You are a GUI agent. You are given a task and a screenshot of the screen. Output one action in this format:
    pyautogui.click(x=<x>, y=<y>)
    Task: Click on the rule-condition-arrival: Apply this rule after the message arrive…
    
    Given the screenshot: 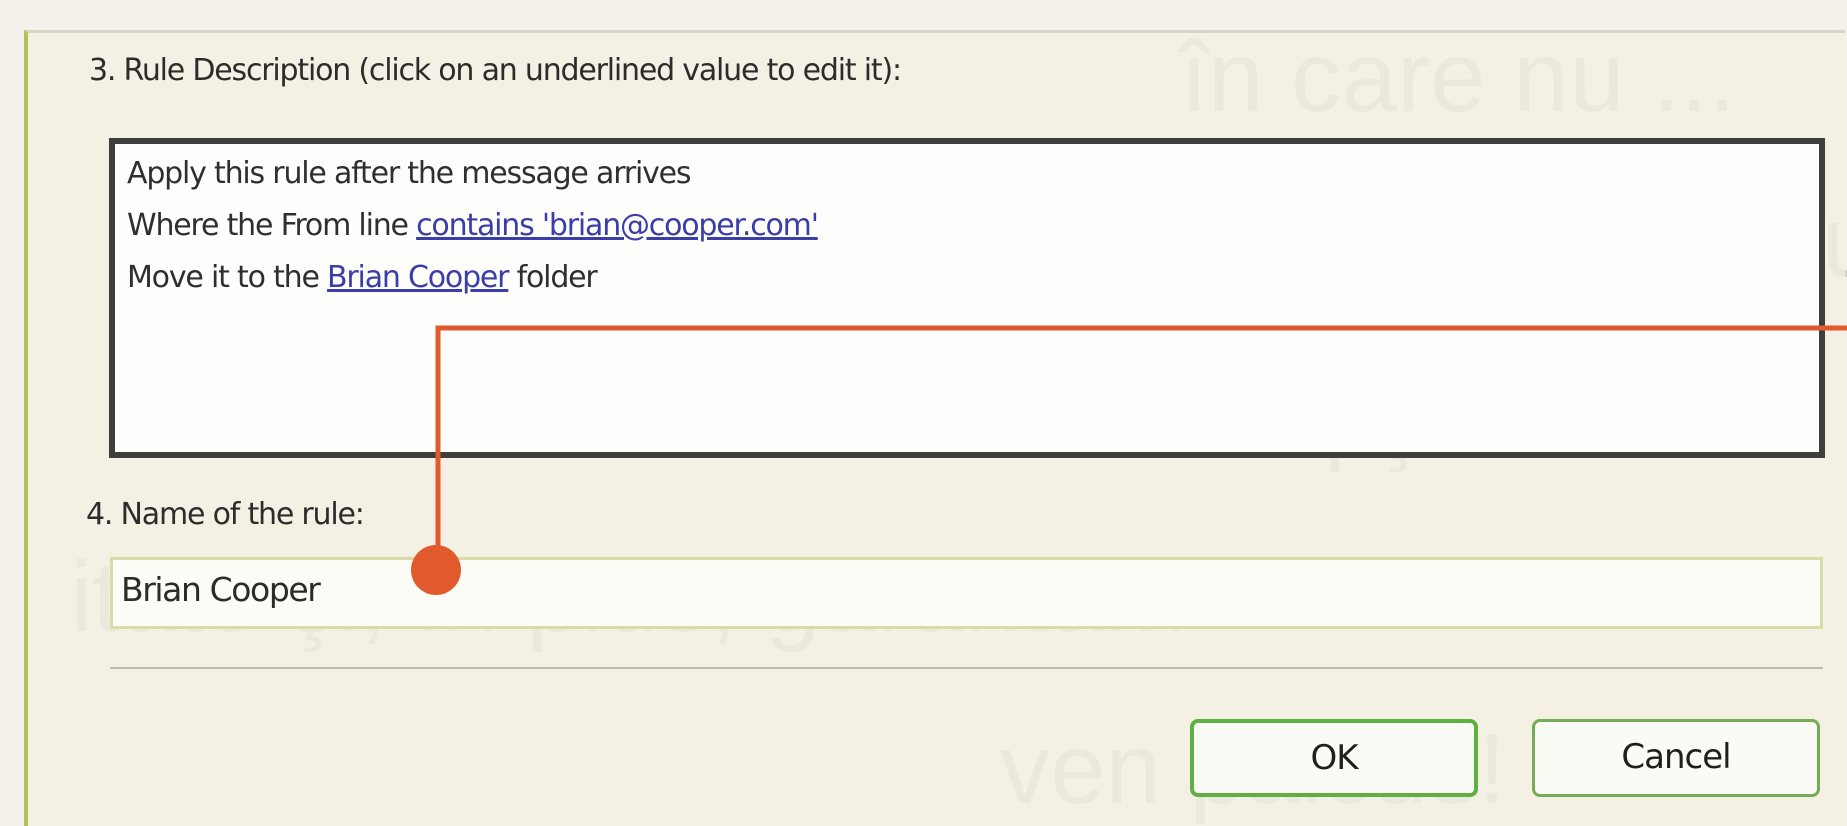 What is the action you would take?
    pyautogui.click(x=409, y=173)
    